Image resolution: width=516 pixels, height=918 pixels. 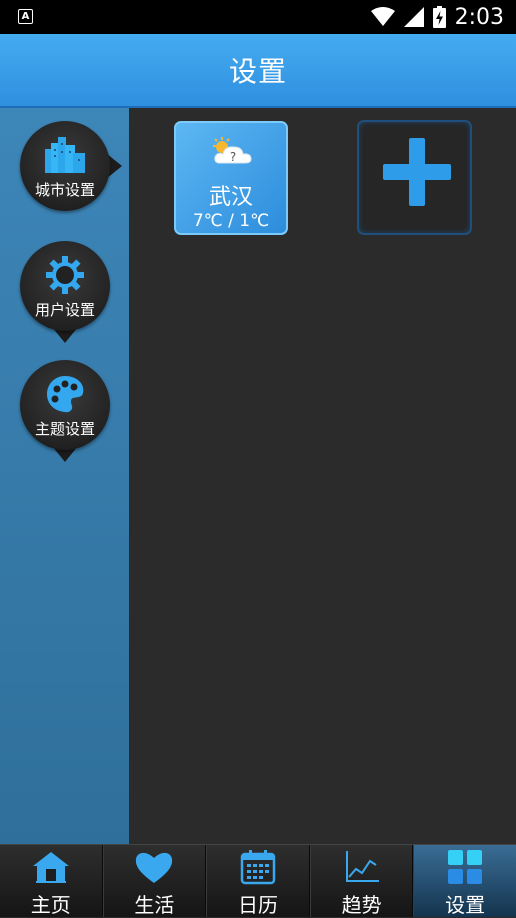 What do you see at coordinates (257, 905) in the screenshot?
I see `tab-label: 日历` at bounding box center [257, 905].